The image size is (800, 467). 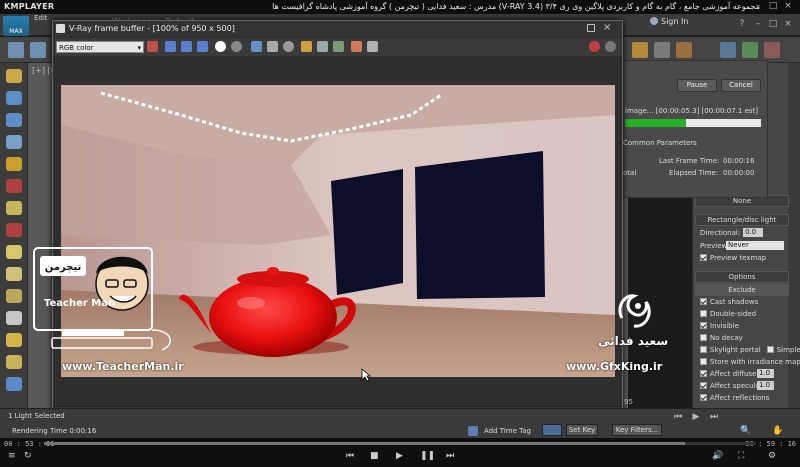 What do you see at coordinates (610, 46) in the screenshot?
I see `render-last-icon` at bounding box center [610, 46].